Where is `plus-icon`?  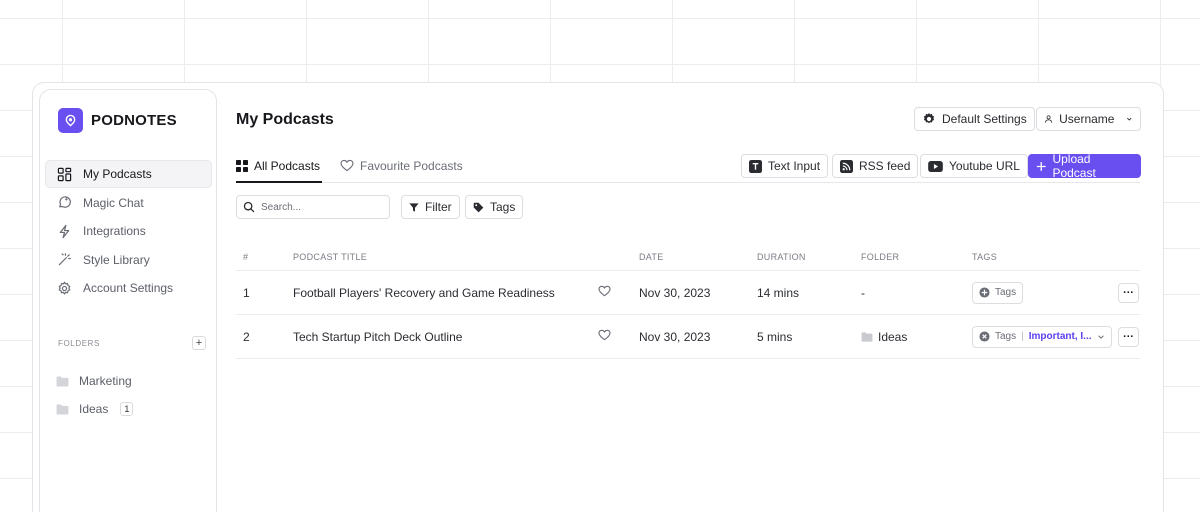 plus-icon is located at coordinates (1041, 166).